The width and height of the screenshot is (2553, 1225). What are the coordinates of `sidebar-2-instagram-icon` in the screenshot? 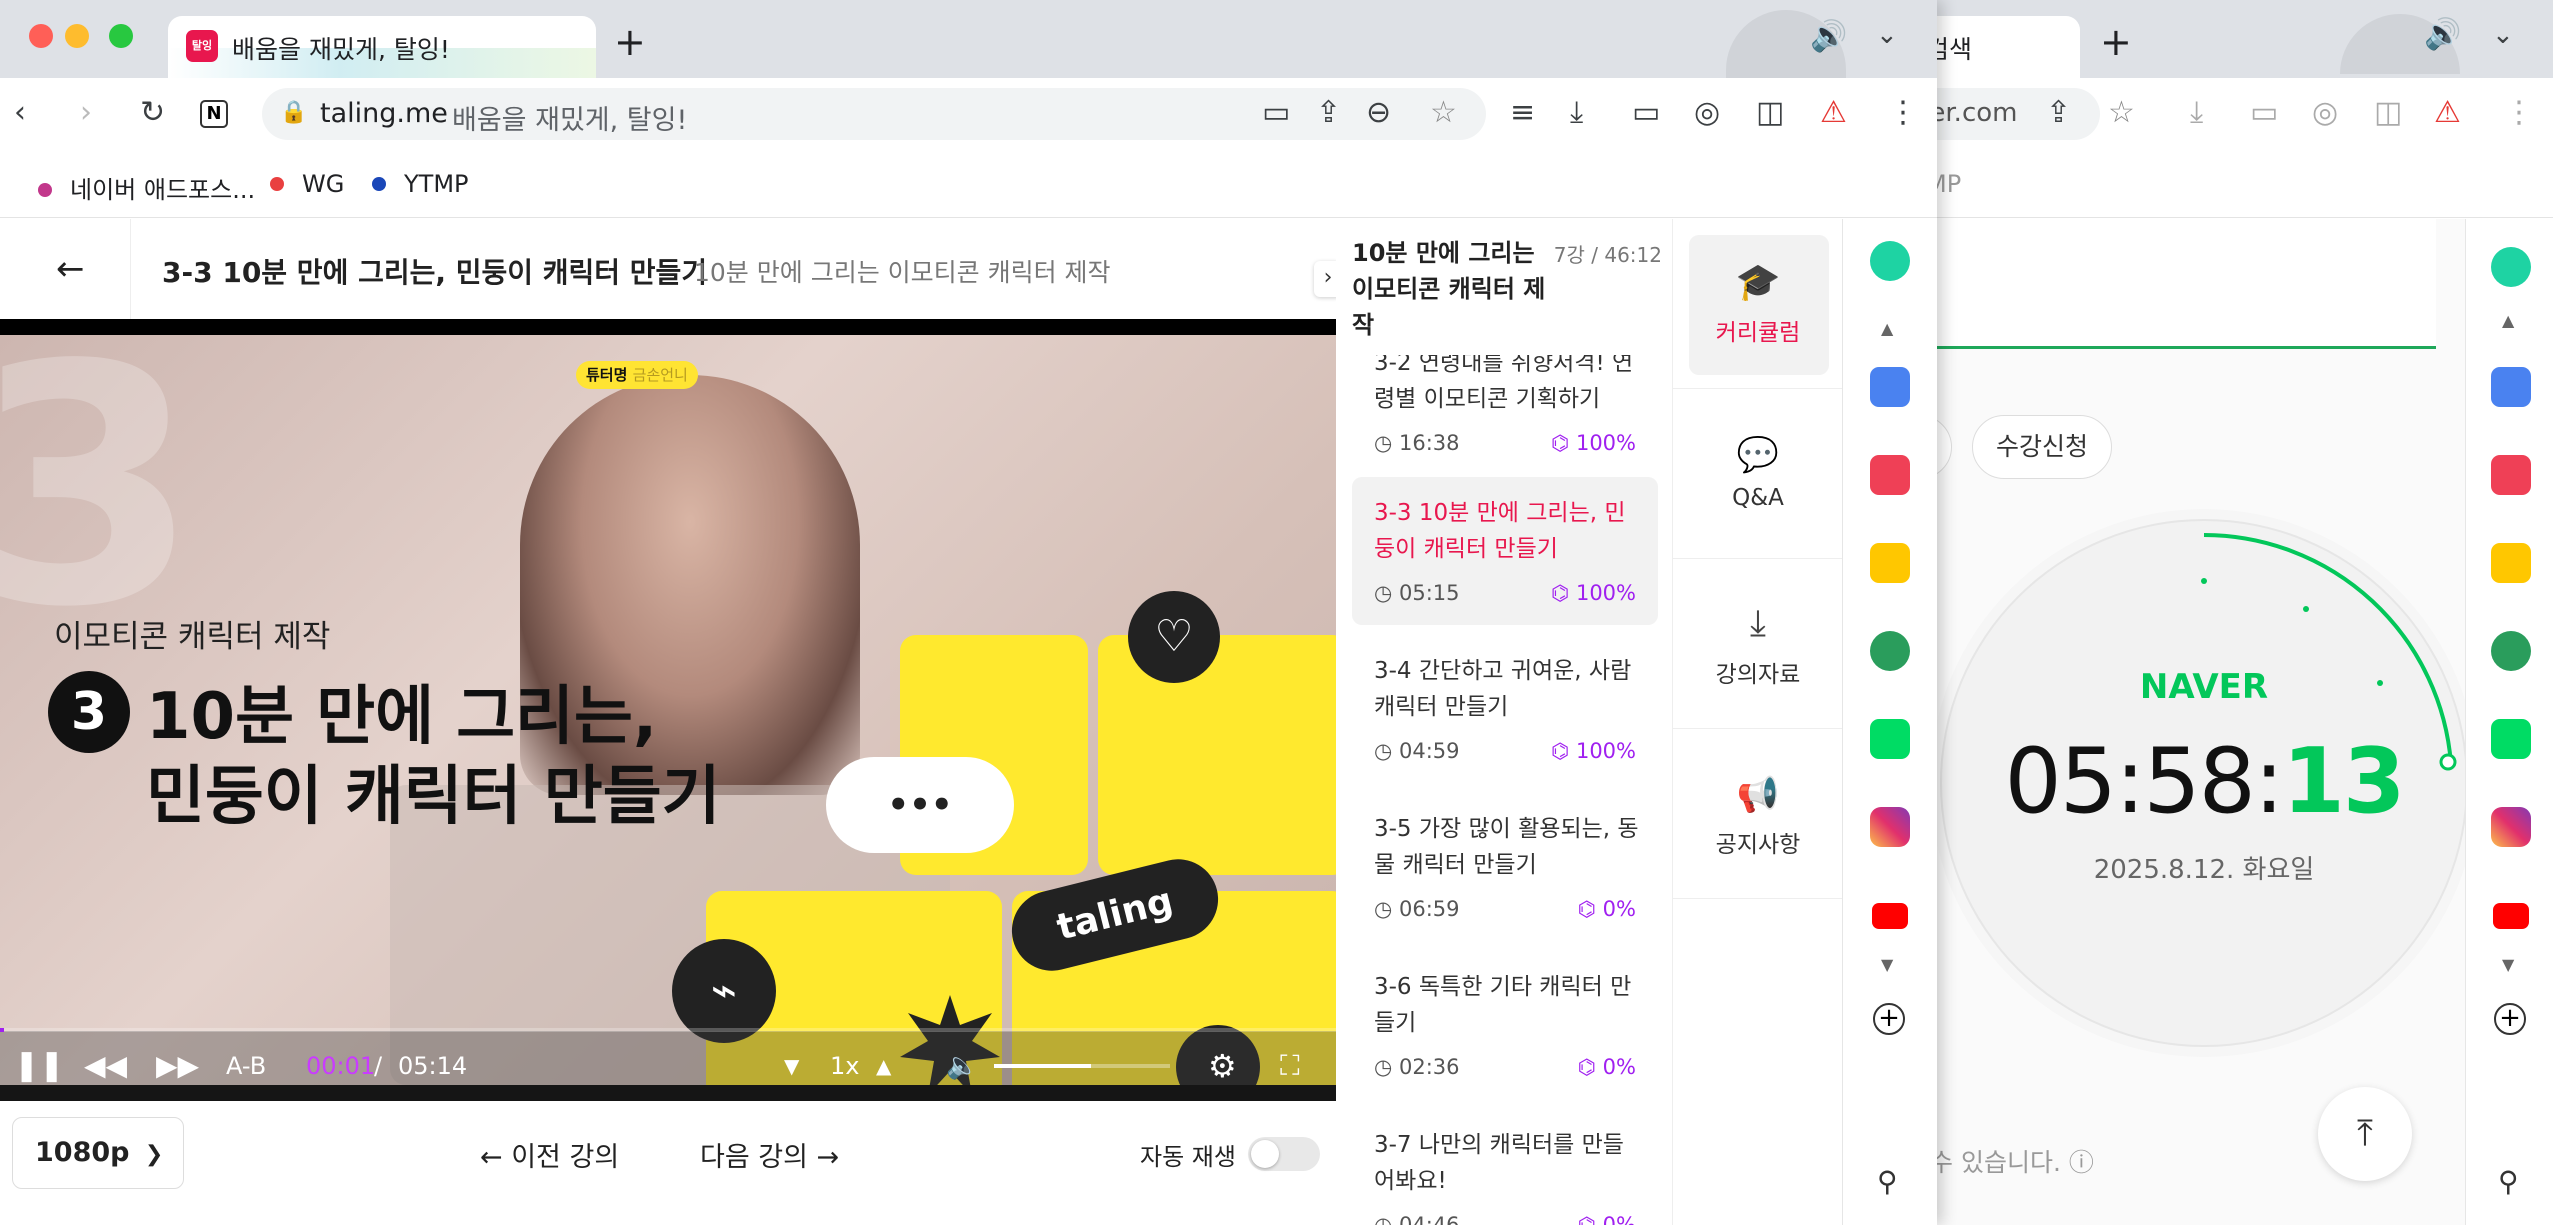 It's located at (2511, 827).